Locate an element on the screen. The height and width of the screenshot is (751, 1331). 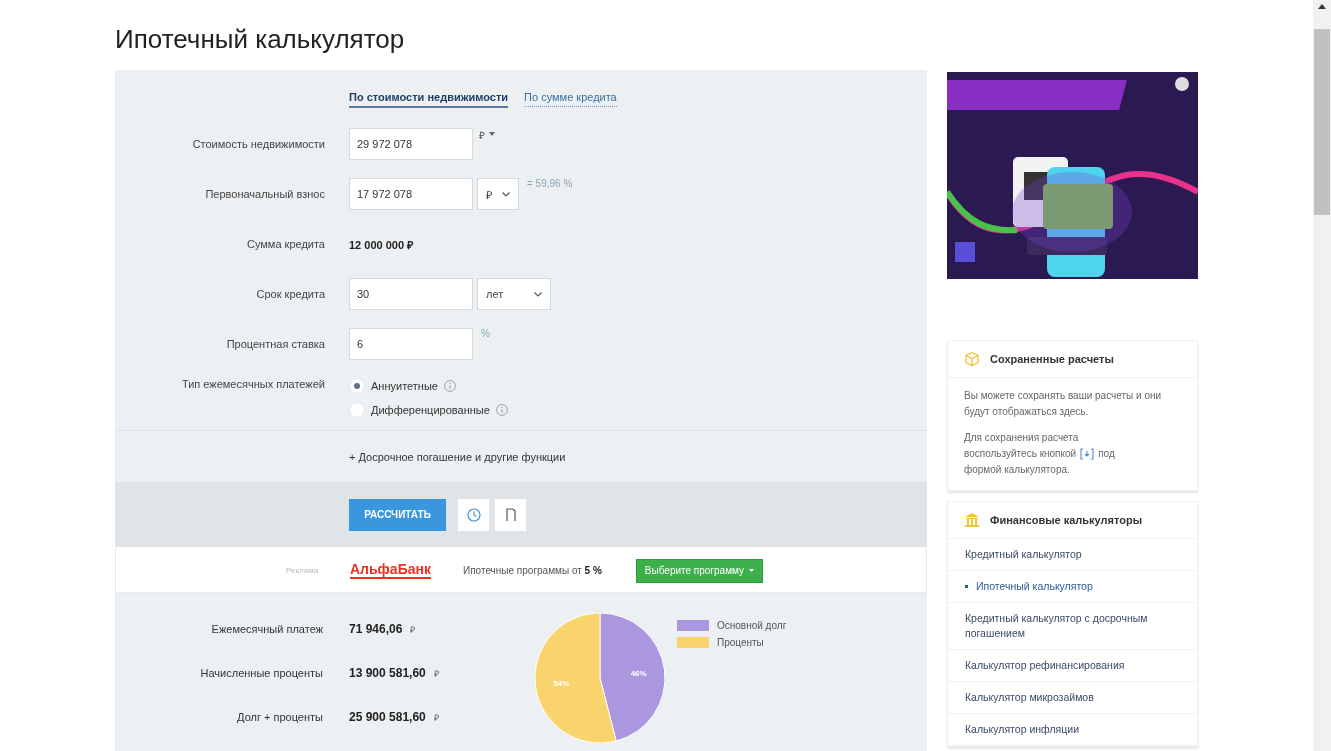
ad-label: Реклама is located at coordinates (303, 570).